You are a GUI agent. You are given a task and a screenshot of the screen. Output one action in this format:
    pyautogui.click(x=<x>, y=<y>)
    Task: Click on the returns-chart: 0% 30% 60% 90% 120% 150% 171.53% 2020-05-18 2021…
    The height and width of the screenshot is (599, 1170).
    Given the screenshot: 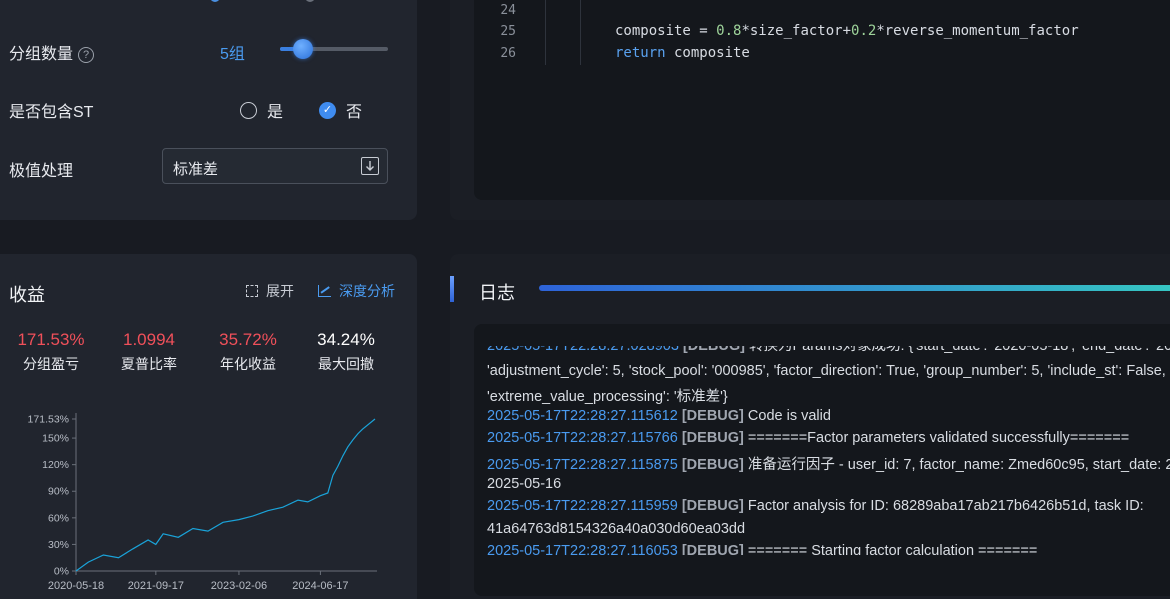 What is the action you would take?
    pyautogui.click(x=197, y=502)
    